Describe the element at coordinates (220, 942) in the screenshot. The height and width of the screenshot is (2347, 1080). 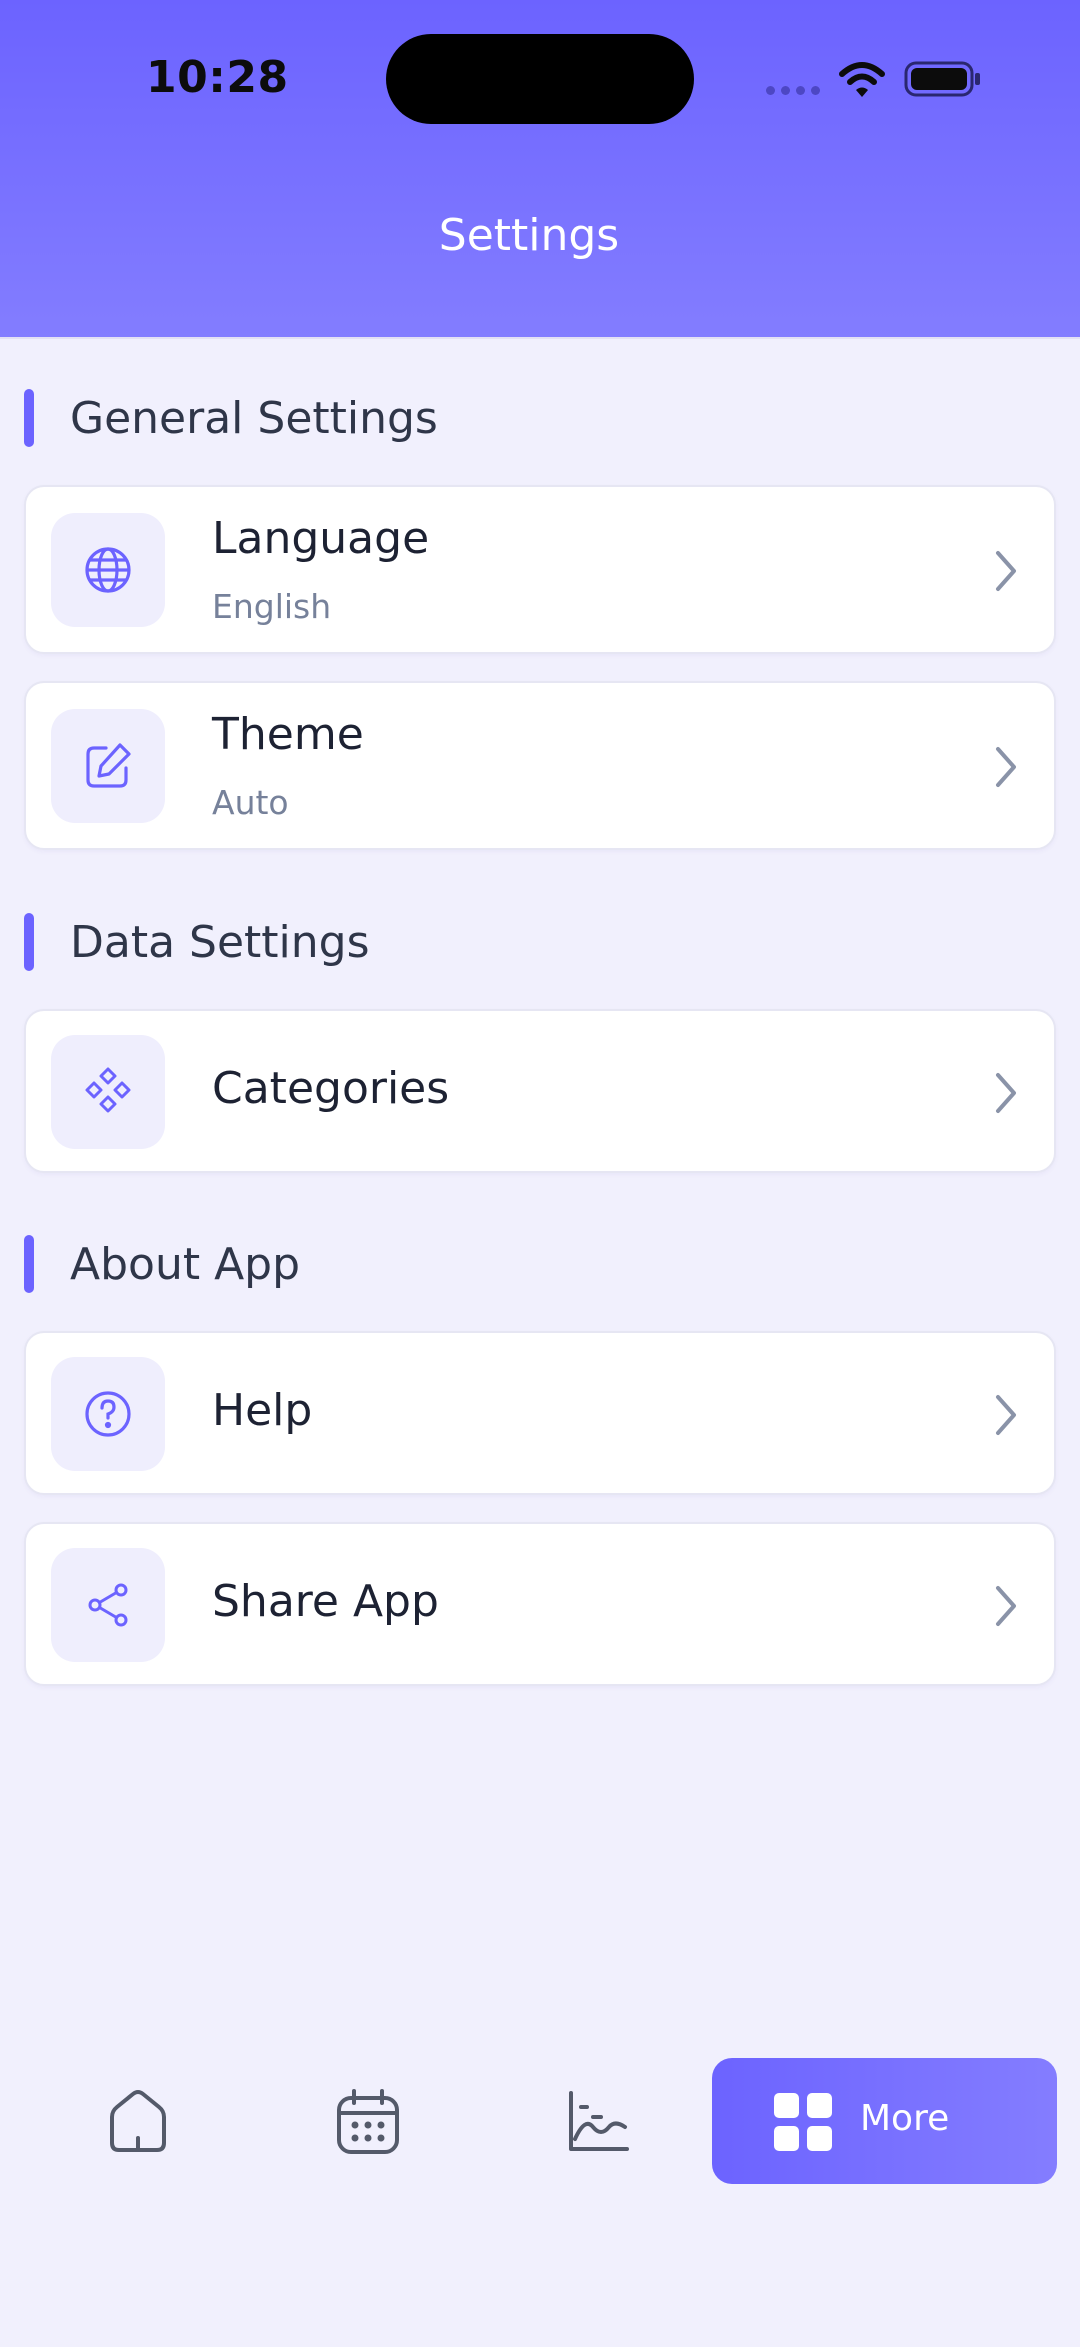
I see `section-title: Data Settings` at that location.